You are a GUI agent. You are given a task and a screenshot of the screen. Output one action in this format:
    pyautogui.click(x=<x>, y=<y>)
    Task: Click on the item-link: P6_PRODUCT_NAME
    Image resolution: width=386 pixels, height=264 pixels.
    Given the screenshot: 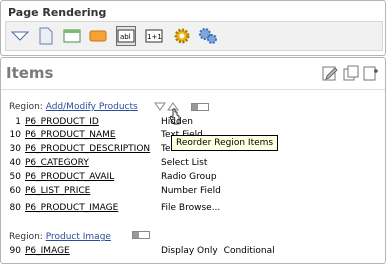 What is the action you would take?
    pyautogui.click(x=93, y=135)
    